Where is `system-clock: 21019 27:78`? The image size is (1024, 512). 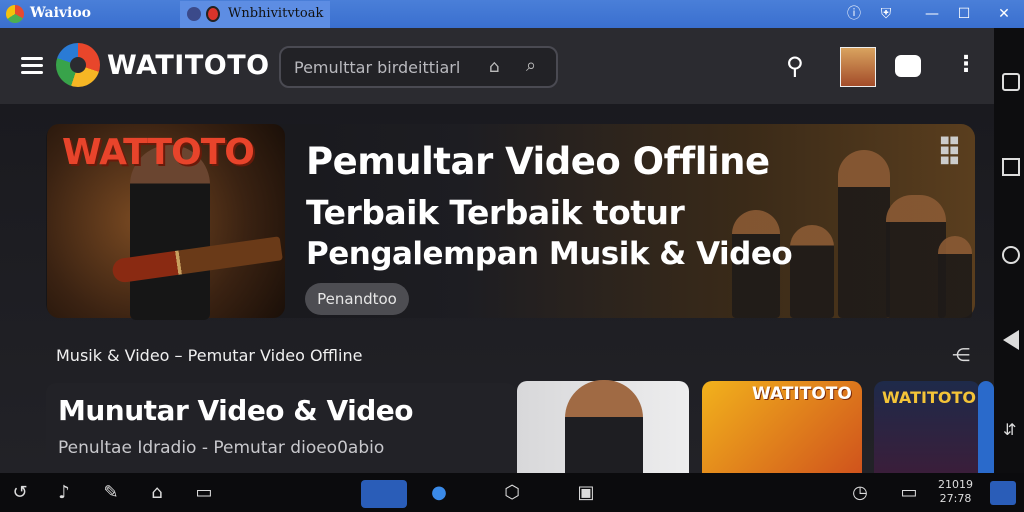
system-clock: 21019 27:78 is located at coordinates (955, 492).